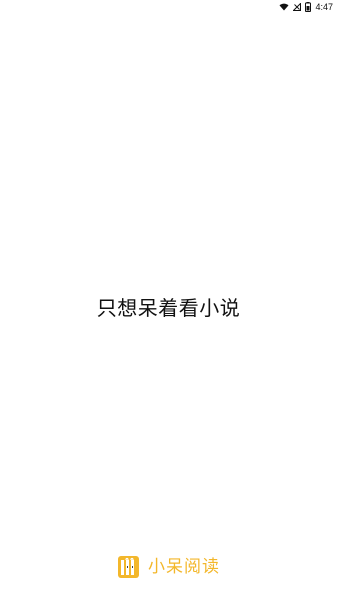 The height and width of the screenshot is (600, 337). I want to click on wifi-icon, so click(284, 7).